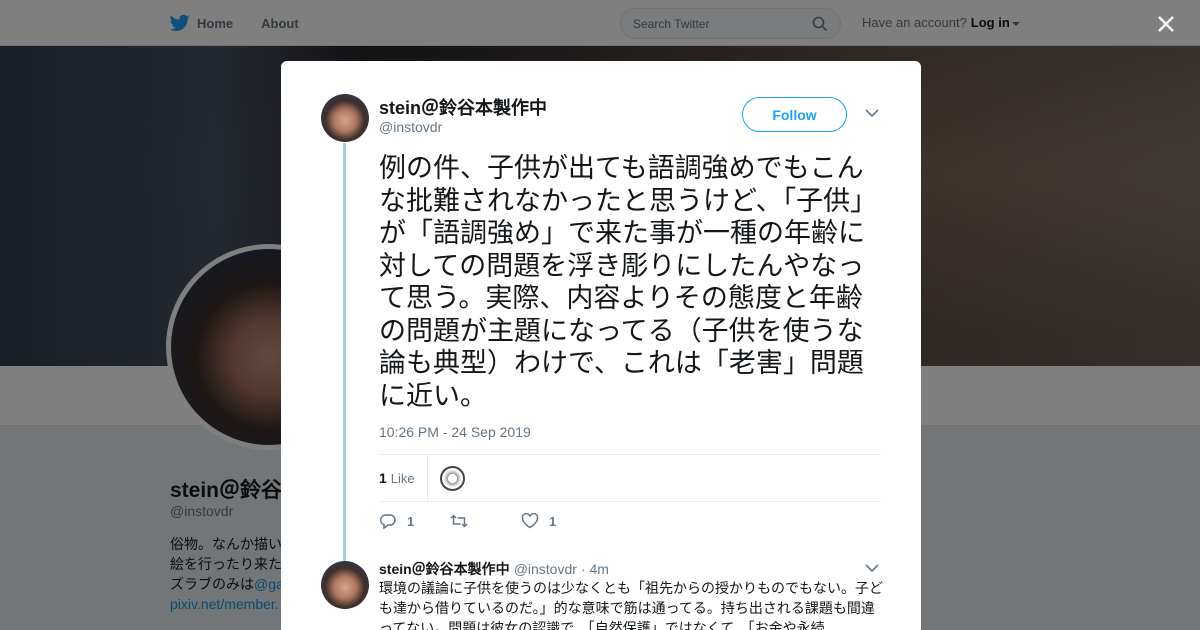  What do you see at coordinates (383, 478) in the screenshot?
I see `like-count: 1` at bounding box center [383, 478].